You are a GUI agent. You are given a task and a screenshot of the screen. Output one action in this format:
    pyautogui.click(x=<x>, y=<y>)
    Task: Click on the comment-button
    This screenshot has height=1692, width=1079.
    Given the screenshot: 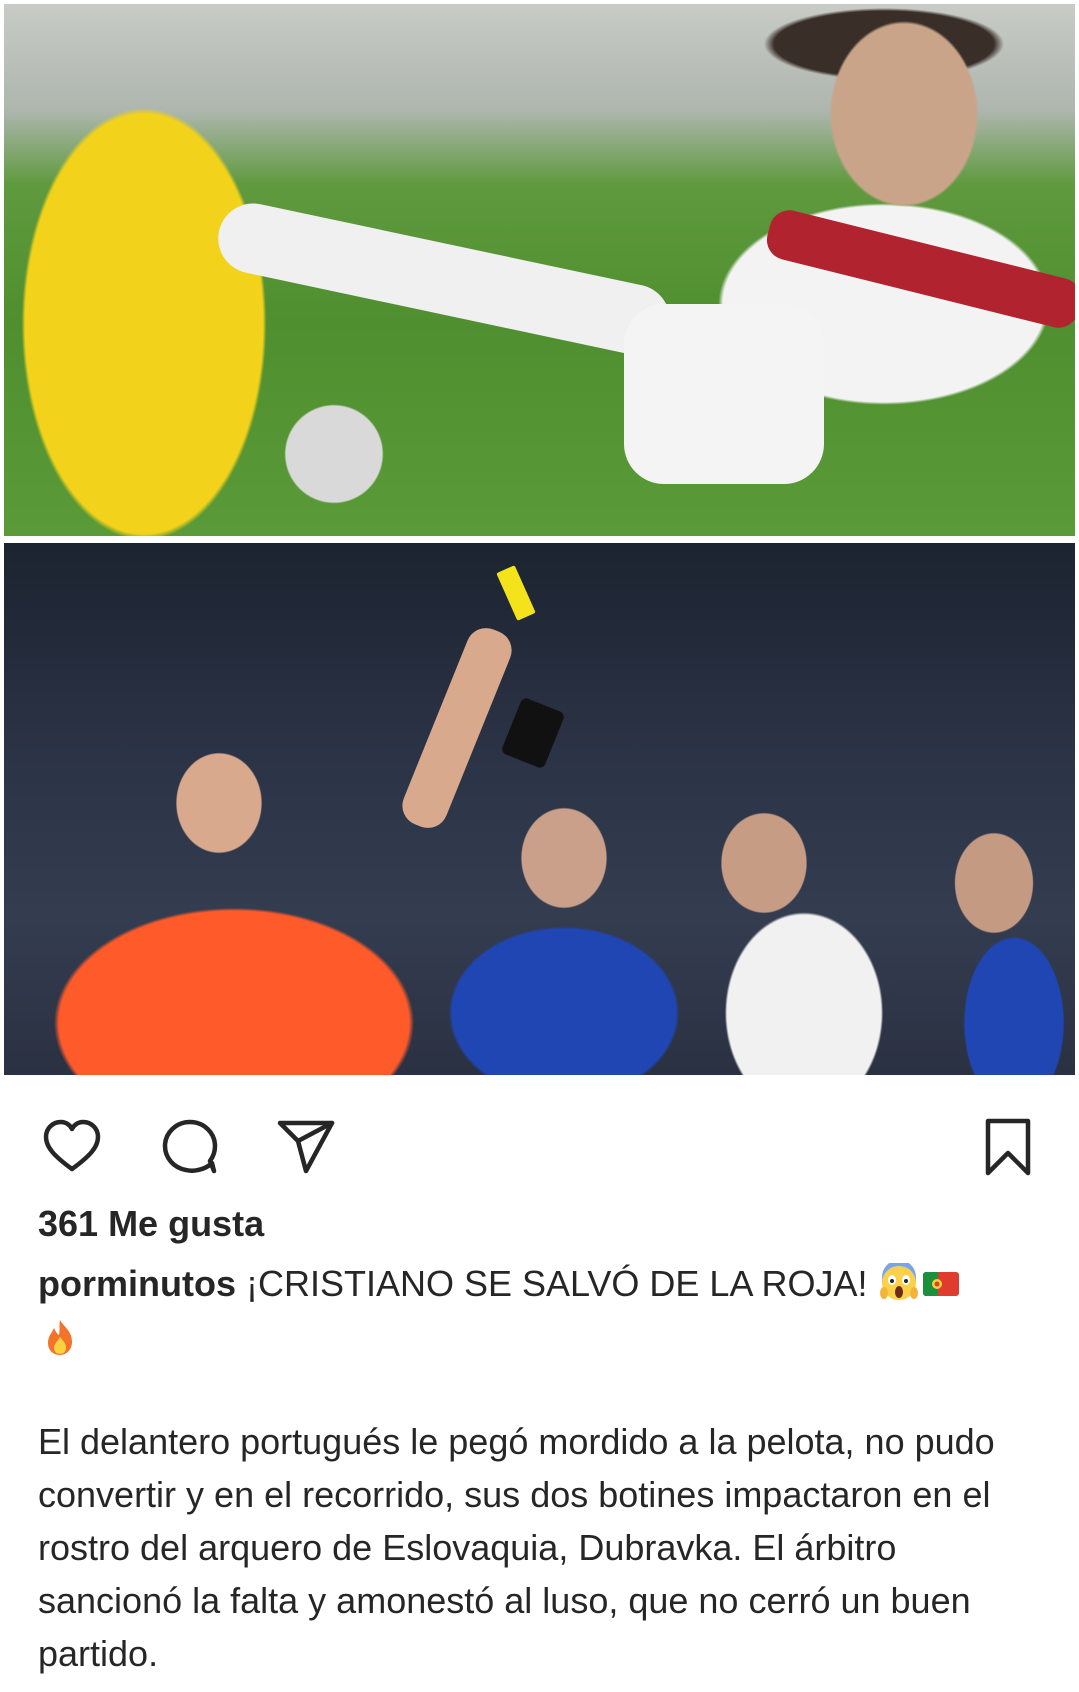 What is the action you would take?
    pyautogui.click(x=190, y=1147)
    